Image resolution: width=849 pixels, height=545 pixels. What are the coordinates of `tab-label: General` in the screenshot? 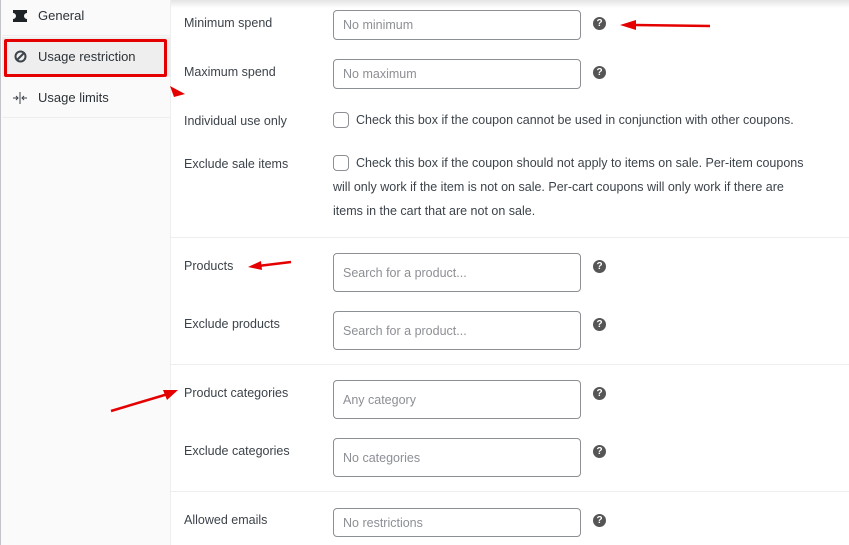 It's located at (61, 15).